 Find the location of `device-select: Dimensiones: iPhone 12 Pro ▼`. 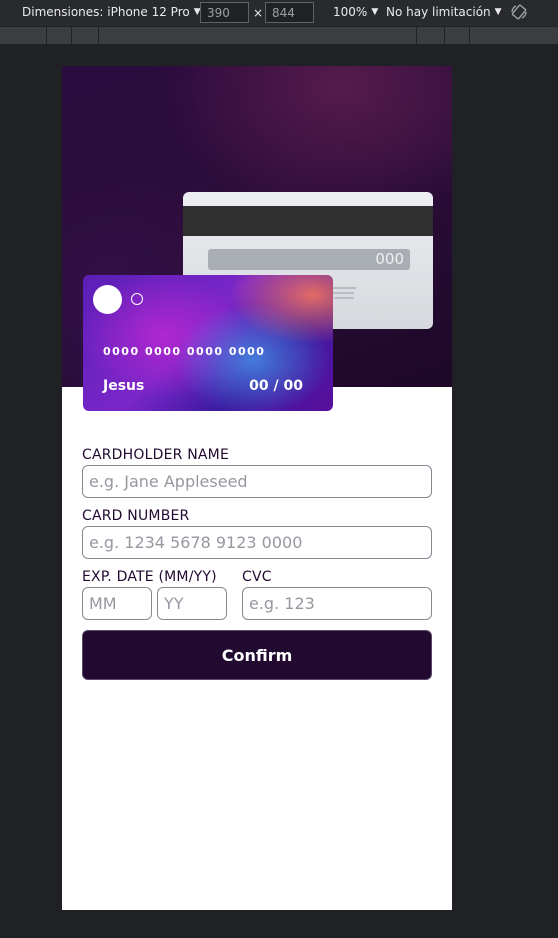

device-select: Dimensiones: iPhone 12 Pro ▼ is located at coordinates (111, 12).